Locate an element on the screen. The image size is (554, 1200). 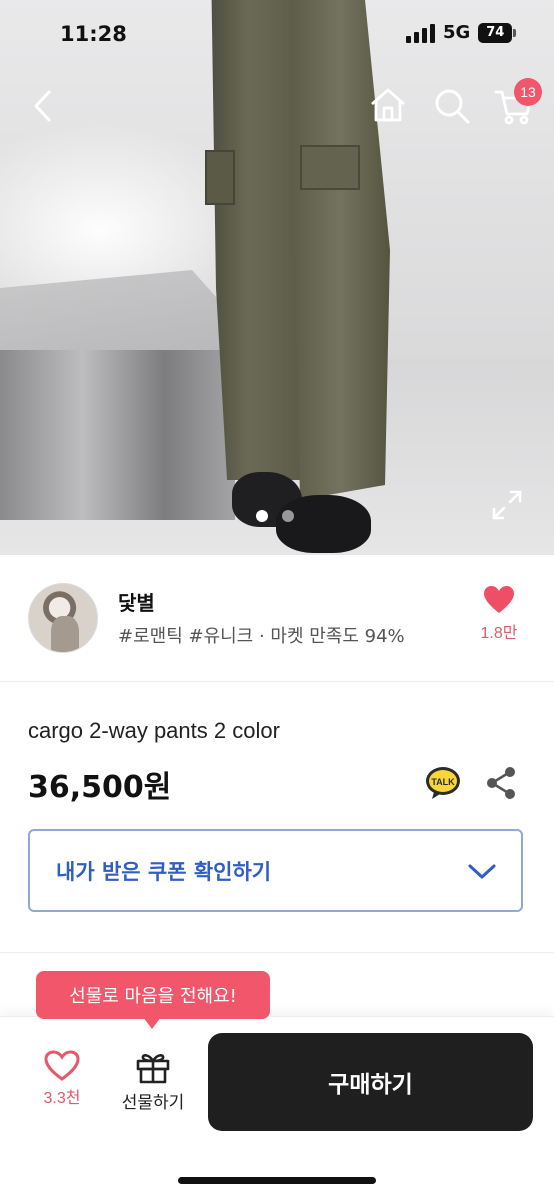
gift-tooltip-tail is located at coordinates (152, 1023).